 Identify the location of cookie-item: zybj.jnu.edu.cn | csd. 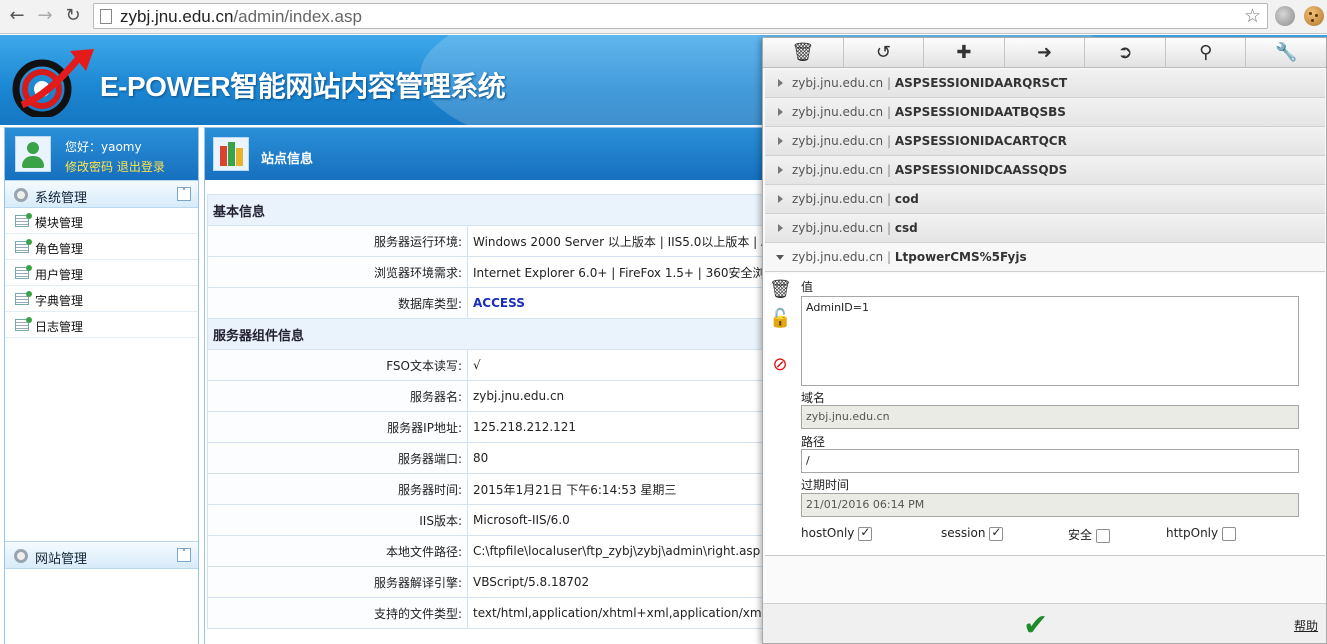
(1045, 228).